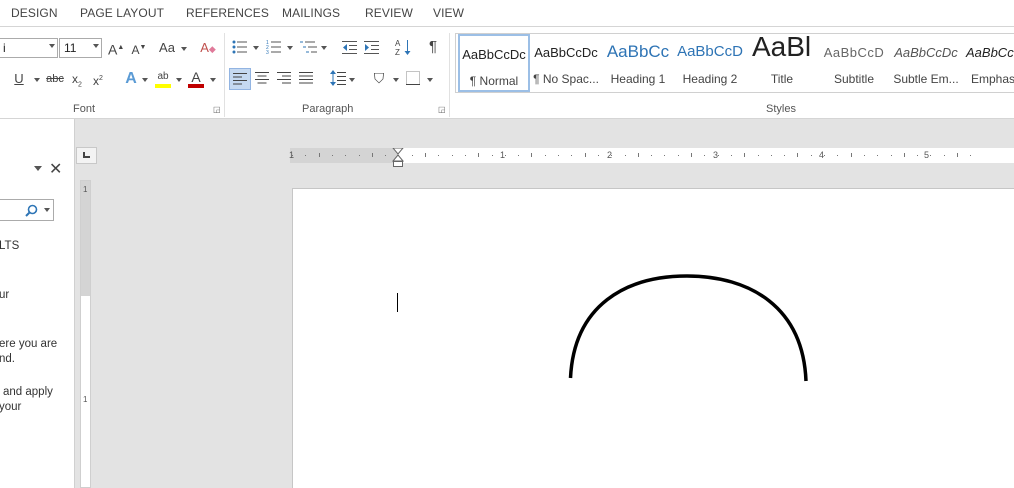 The width and height of the screenshot is (1014, 488). I want to click on clear-formatting-icon: A◆, so click(208, 48).